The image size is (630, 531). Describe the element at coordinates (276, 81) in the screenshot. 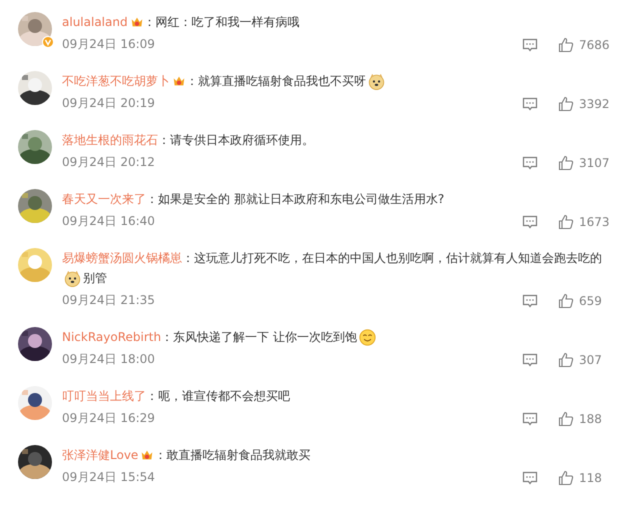

I see `comment-text: ：就算直播吃辐射食品我也不买呀` at that location.